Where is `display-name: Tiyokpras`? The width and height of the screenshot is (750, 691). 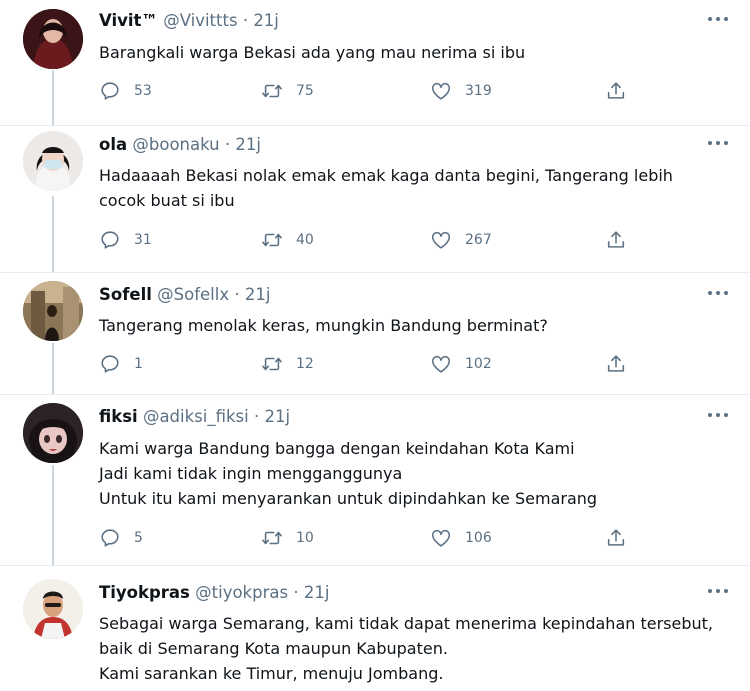
display-name: Tiyokpras is located at coordinates (144, 592).